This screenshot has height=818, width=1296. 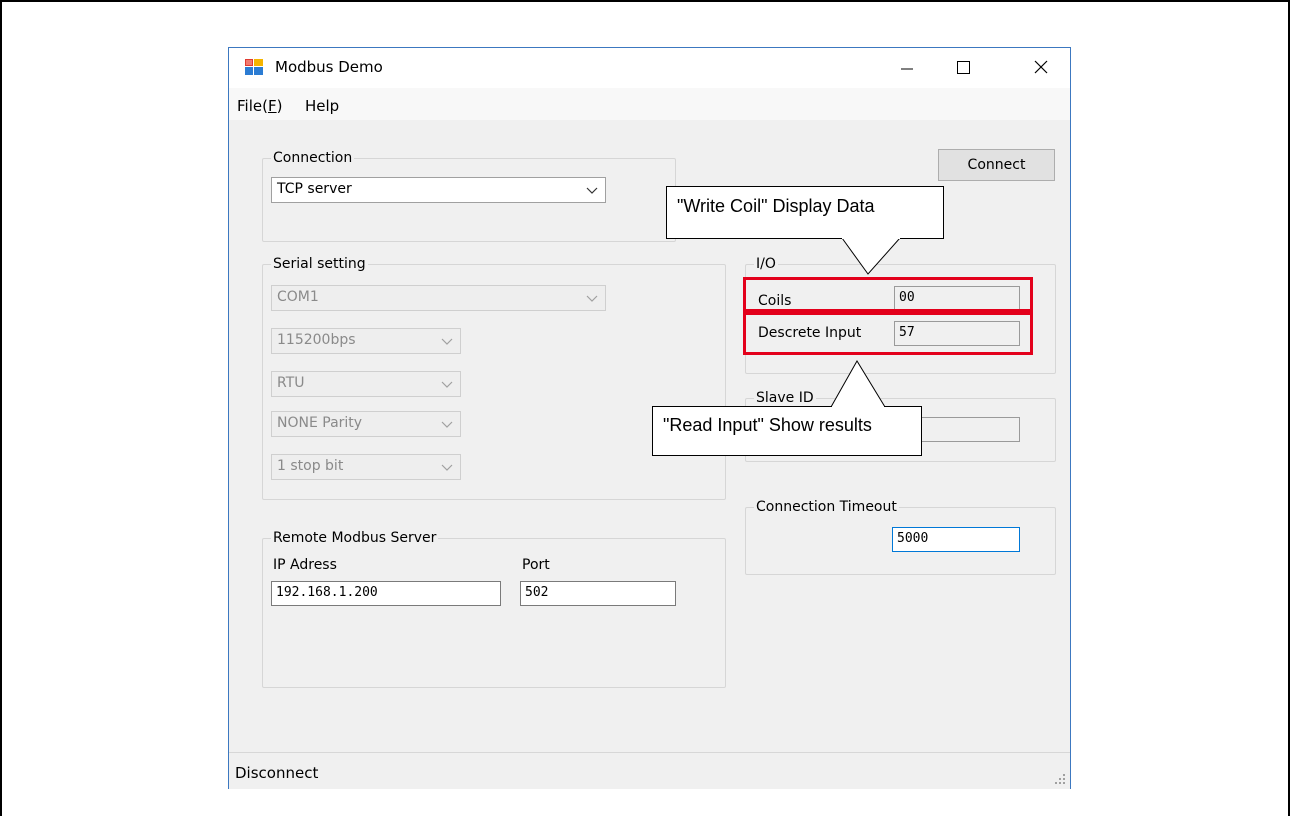 What do you see at coordinates (787, 431) in the screenshot?
I see `read-input-callout: "Read Input" Show results` at bounding box center [787, 431].